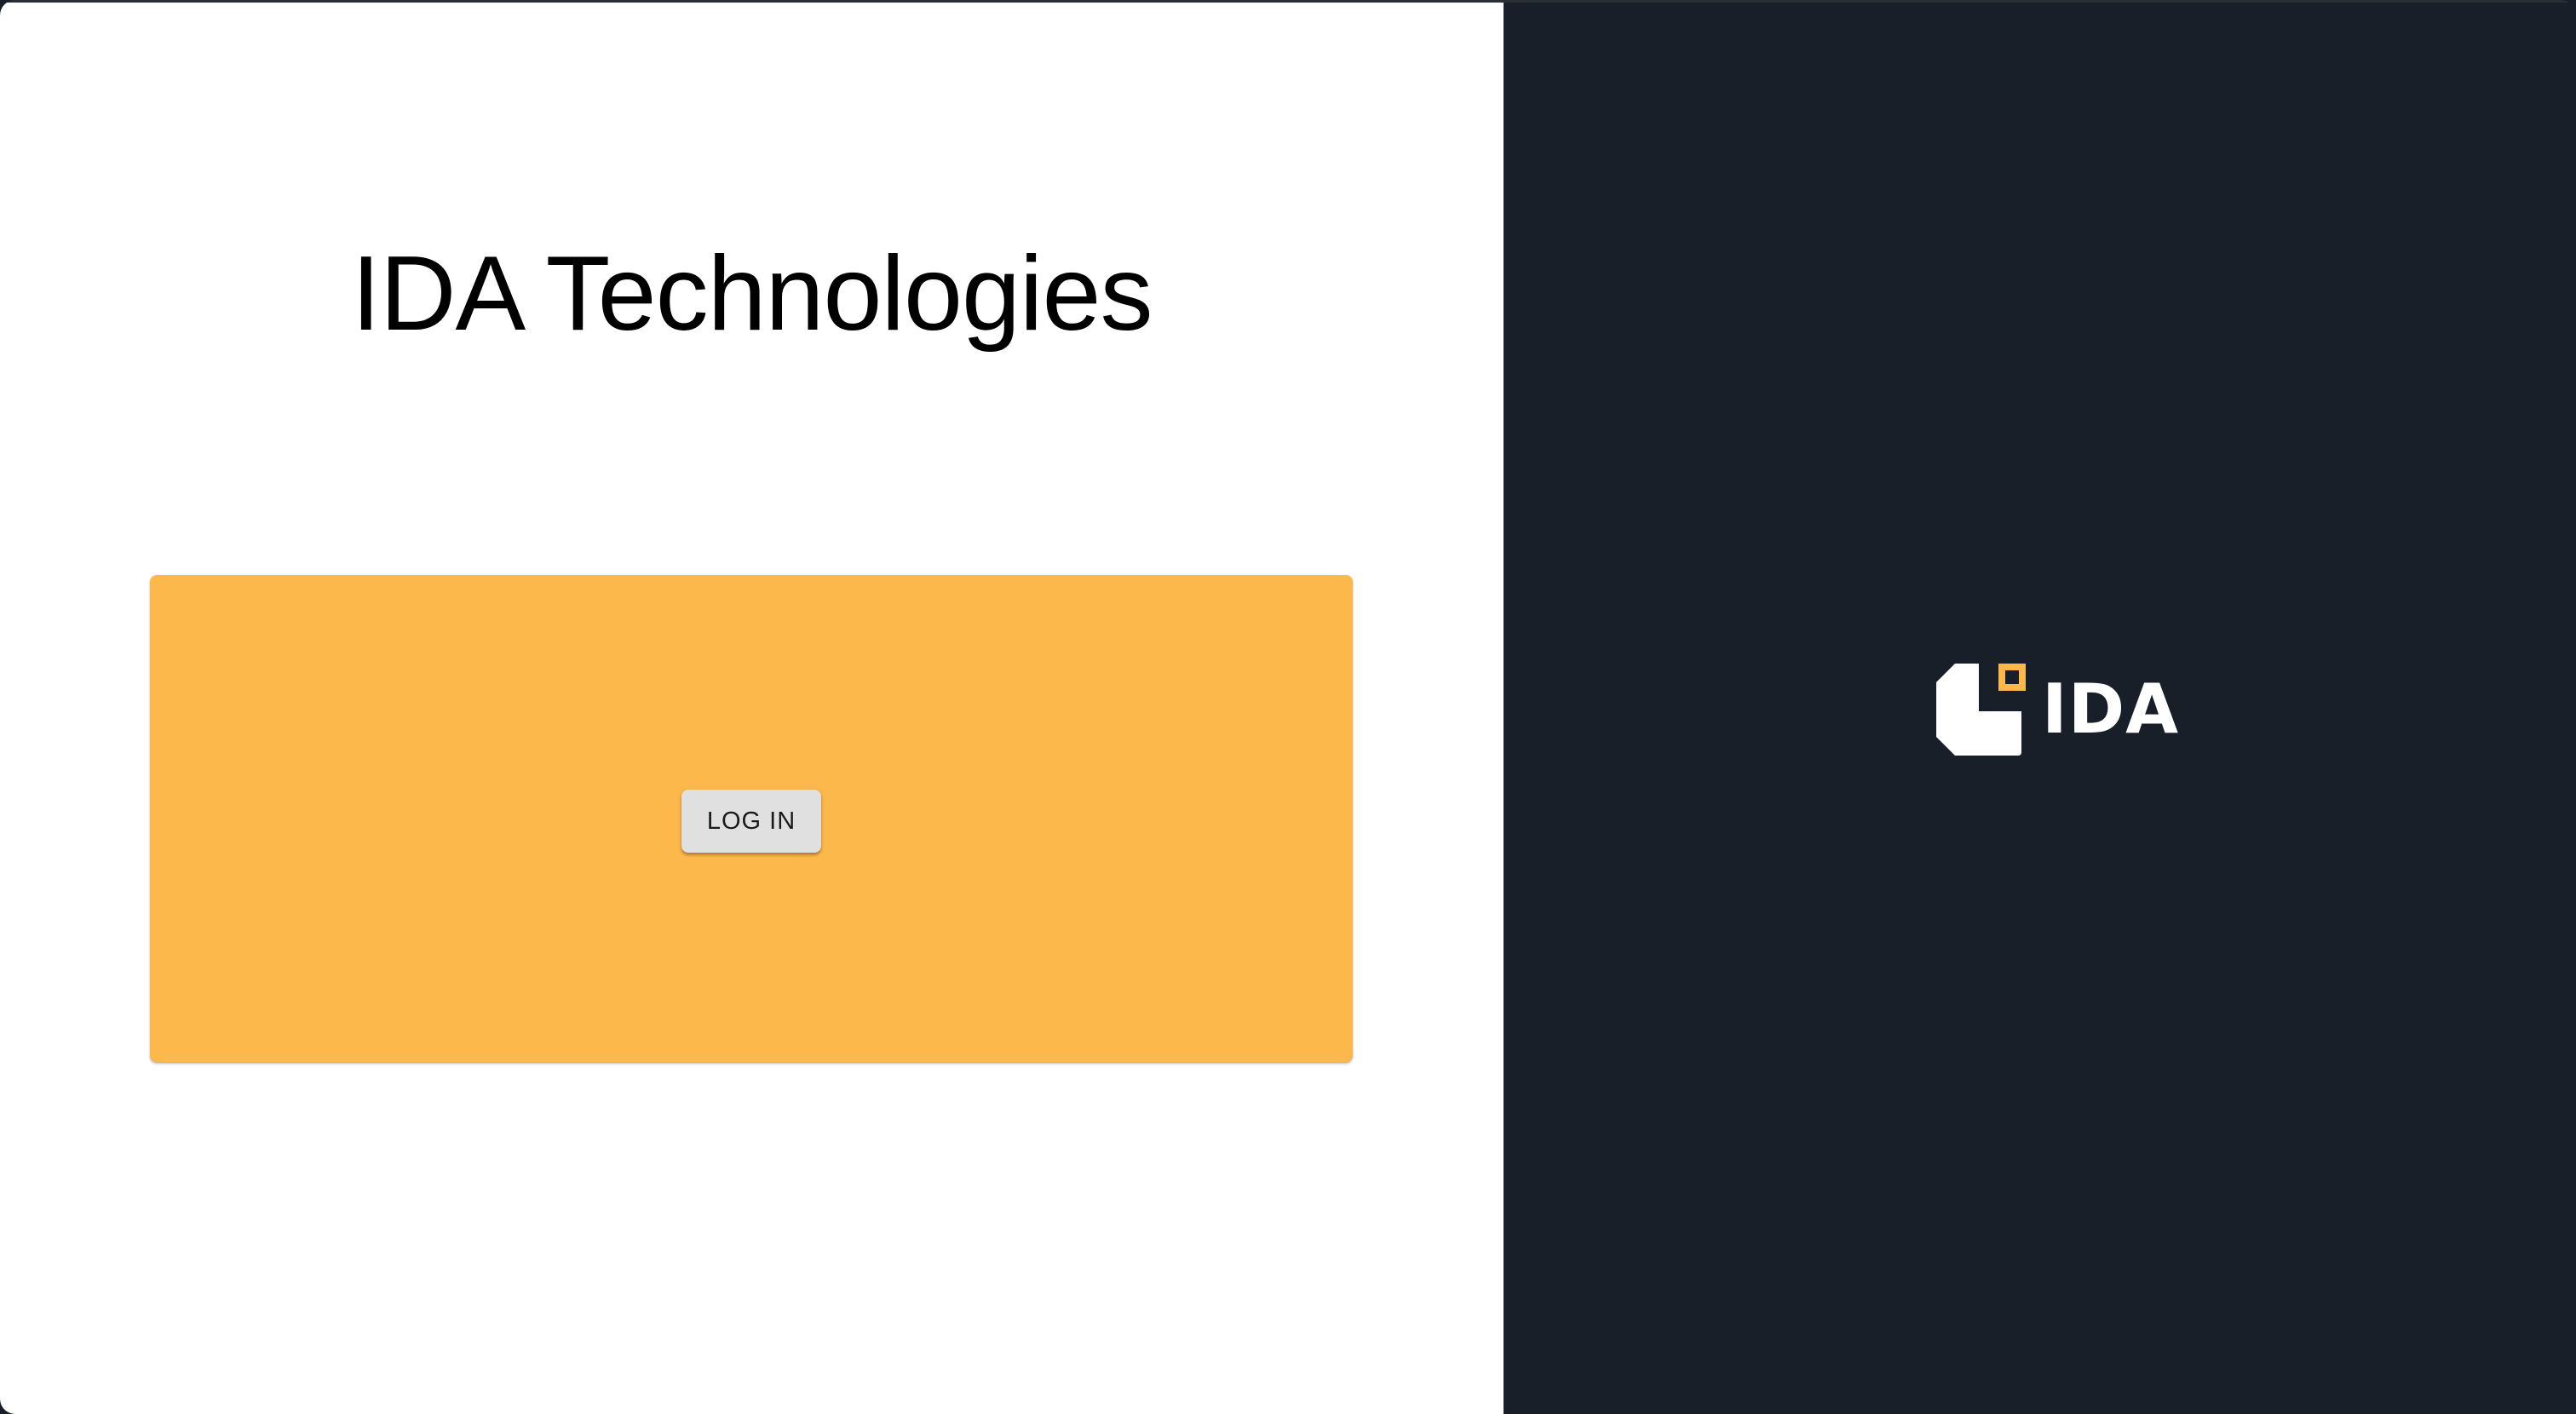 The height and width of the screenshot is (1414, 2576). I want to click on ida-logo-icon, so click(1981, 710).